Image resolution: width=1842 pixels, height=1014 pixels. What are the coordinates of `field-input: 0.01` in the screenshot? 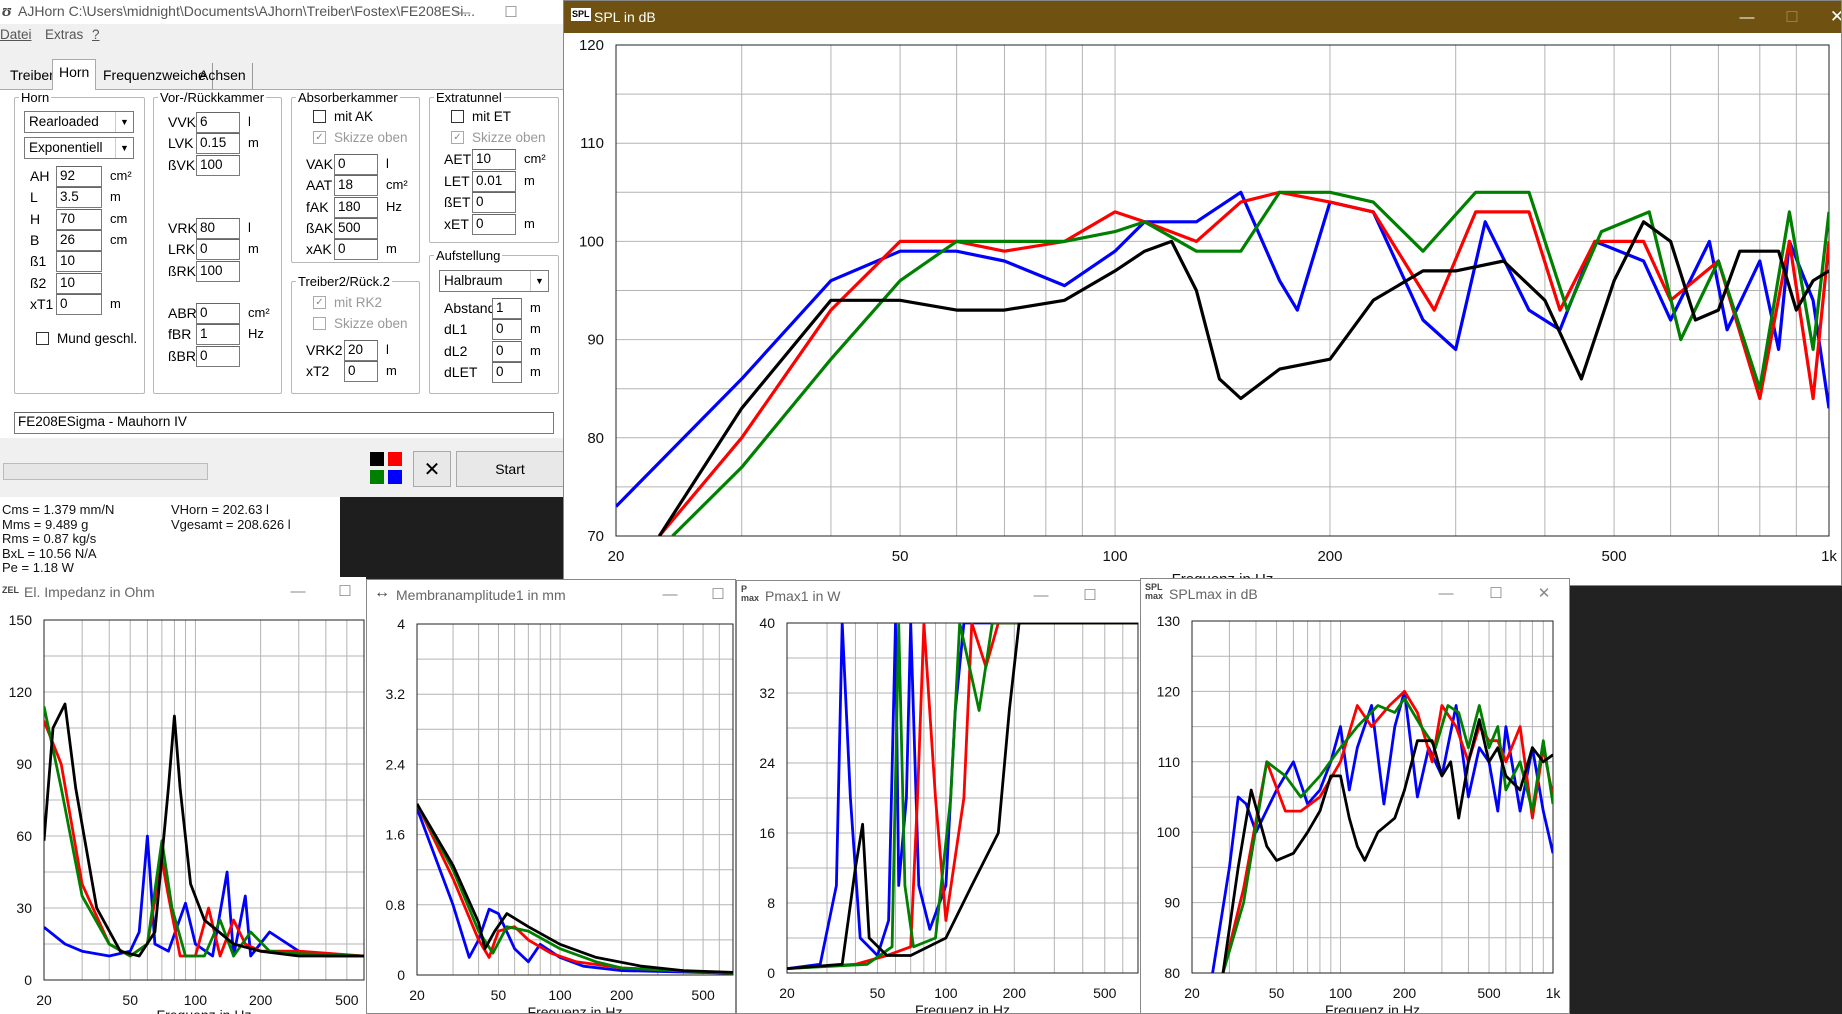 It's located at (494, 181).